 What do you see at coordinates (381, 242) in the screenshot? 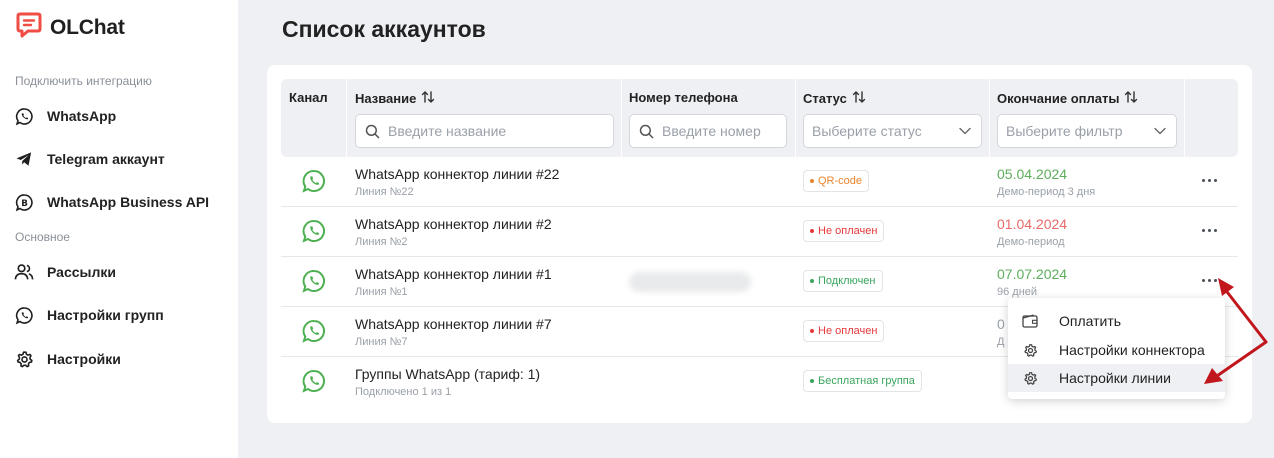
I see `row-subtitle: Линия №2` at bounding box center [381, 242].